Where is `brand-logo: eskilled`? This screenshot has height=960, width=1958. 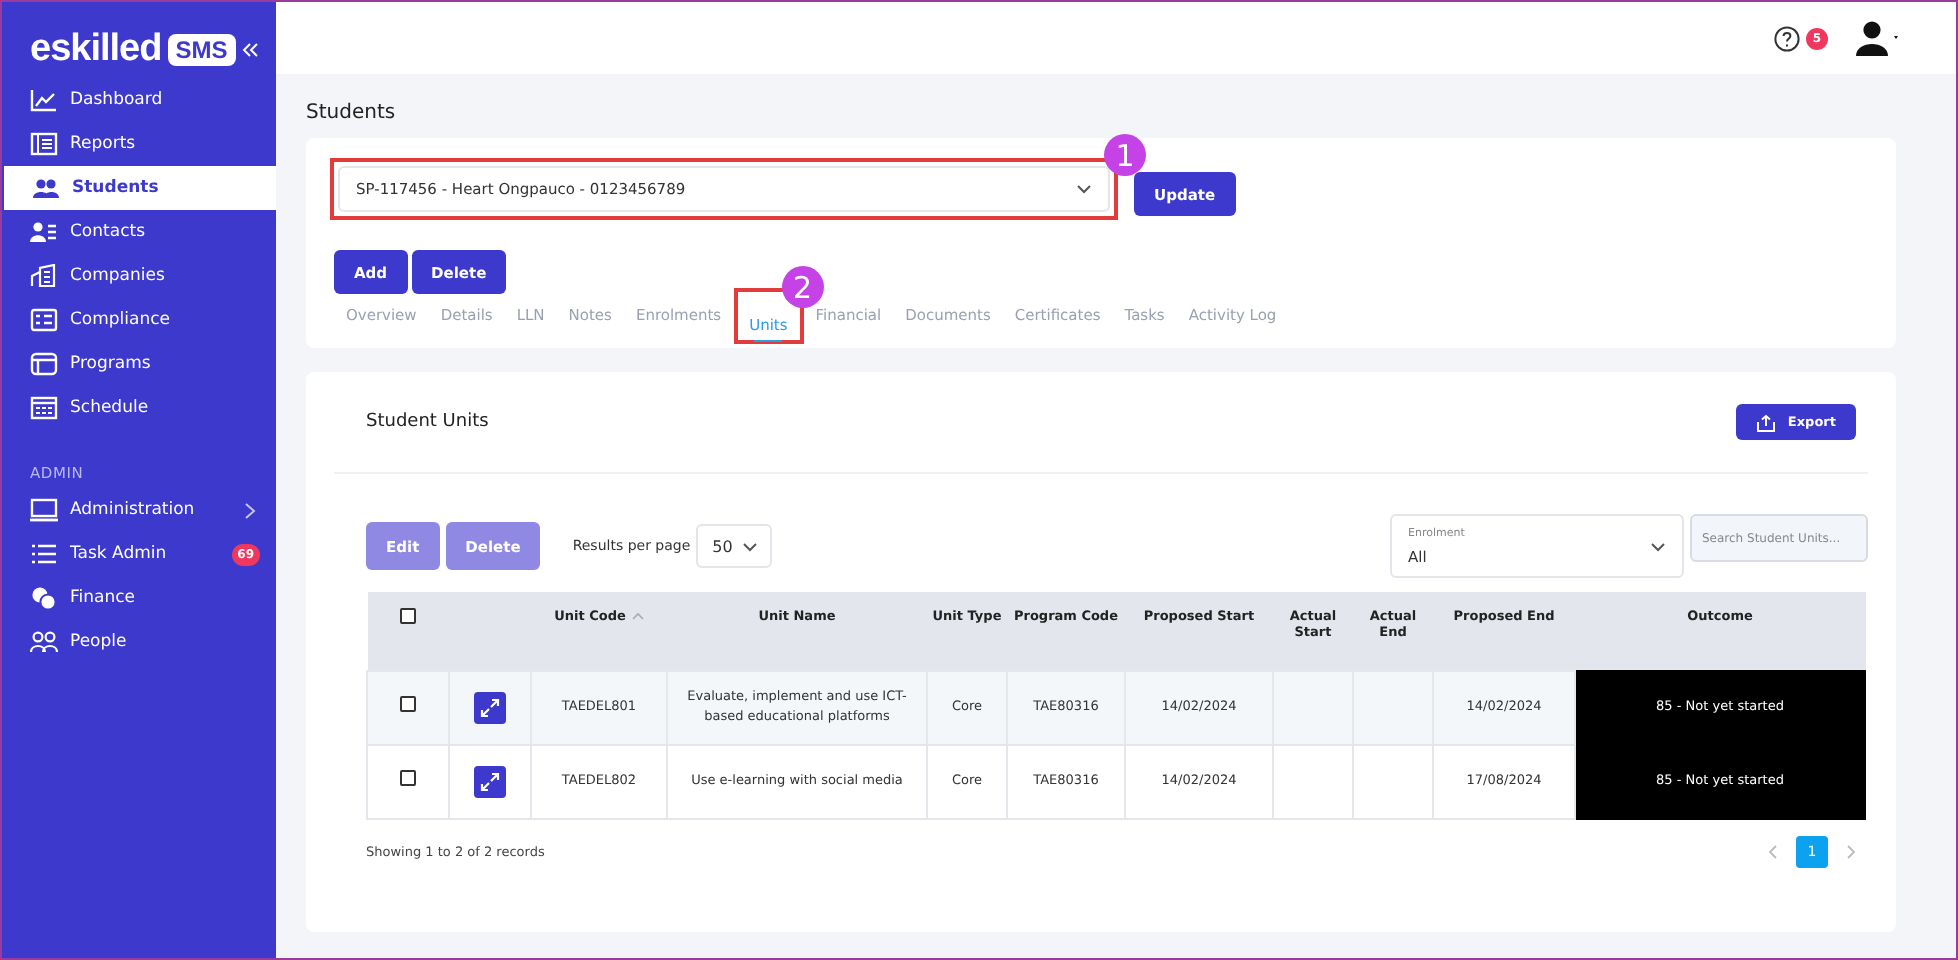
brand-logo: eskilled is located at coordinates (96, 49).